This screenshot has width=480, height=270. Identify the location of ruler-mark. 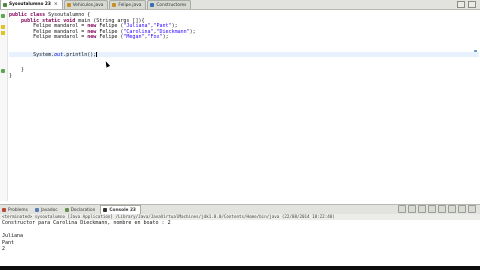
(475, 51).